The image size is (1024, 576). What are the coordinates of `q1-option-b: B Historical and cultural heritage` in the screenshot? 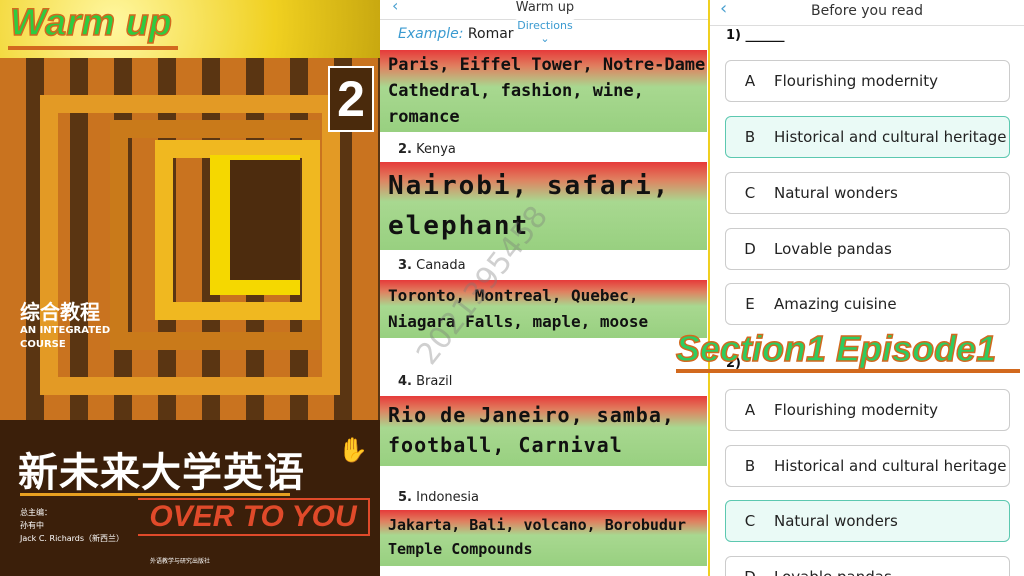 It's located at (867, 137).